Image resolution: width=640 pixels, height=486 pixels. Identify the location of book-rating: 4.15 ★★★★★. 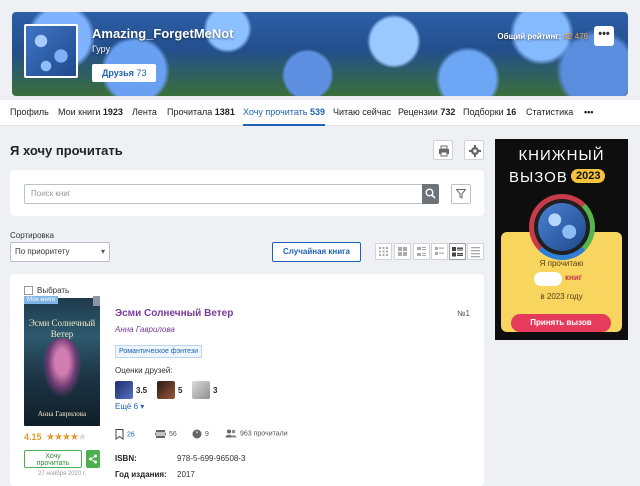
(55, 437).